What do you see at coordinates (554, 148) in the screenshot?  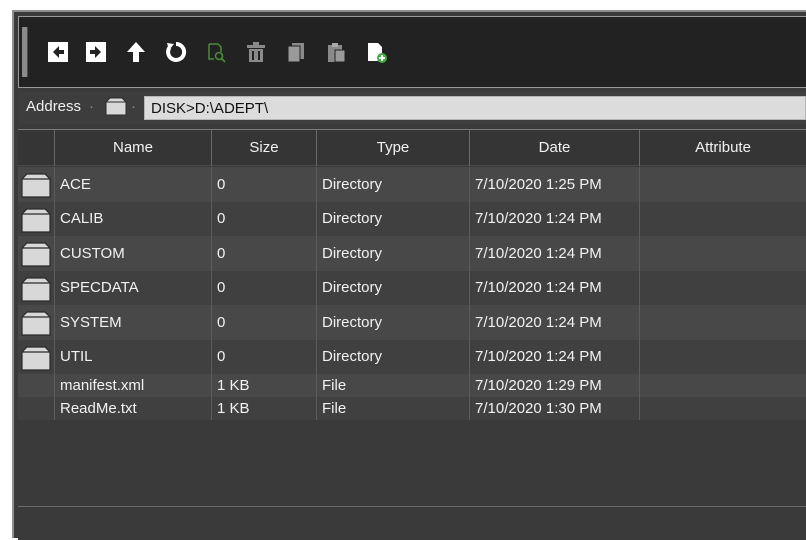 I see `column-header-date: Date` at bounding box center [554, 148].